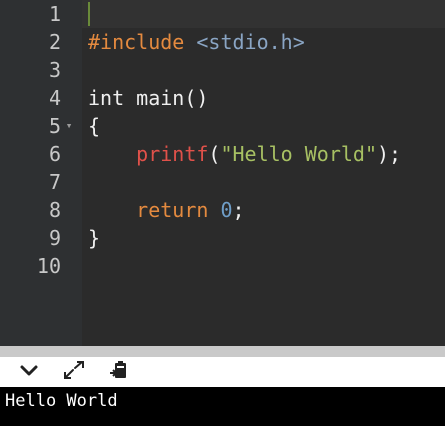  I want to click on code-line: 3, so click(222, 70).